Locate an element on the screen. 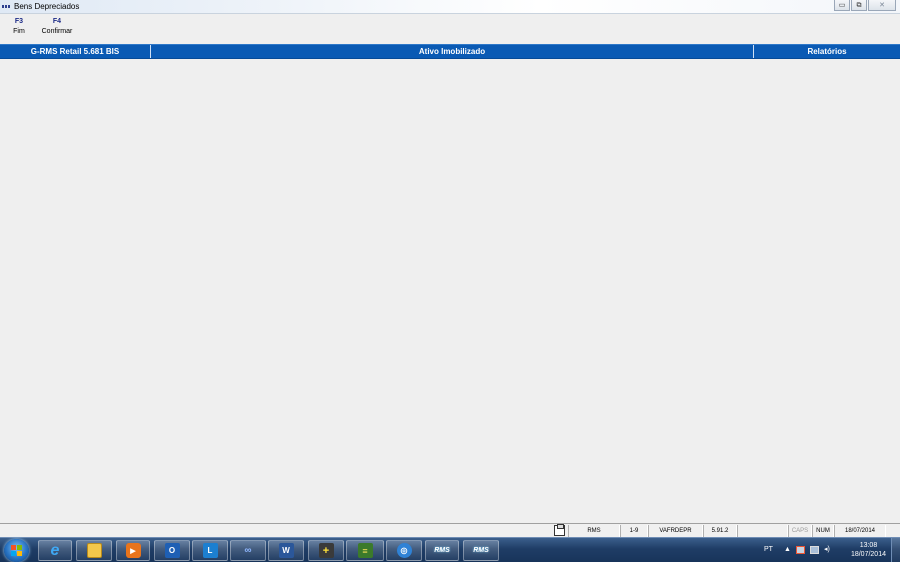 Image resolution: width=900 pixels, height=562 pixels. fkey-label: Fim is located at coordinates (19, 31).